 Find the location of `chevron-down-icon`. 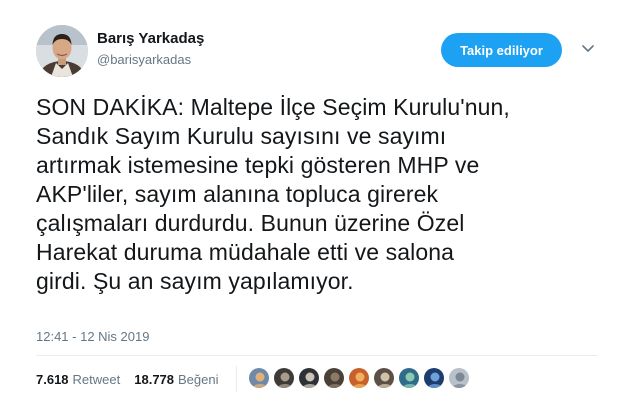

chevron-down-icon is located at coordinates (588, 49).